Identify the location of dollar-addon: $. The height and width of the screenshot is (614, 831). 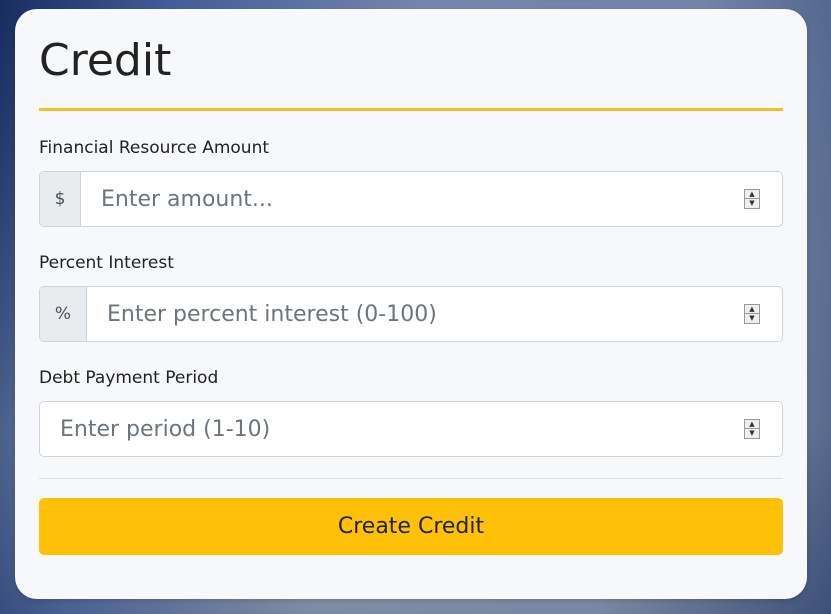
(60, 199).